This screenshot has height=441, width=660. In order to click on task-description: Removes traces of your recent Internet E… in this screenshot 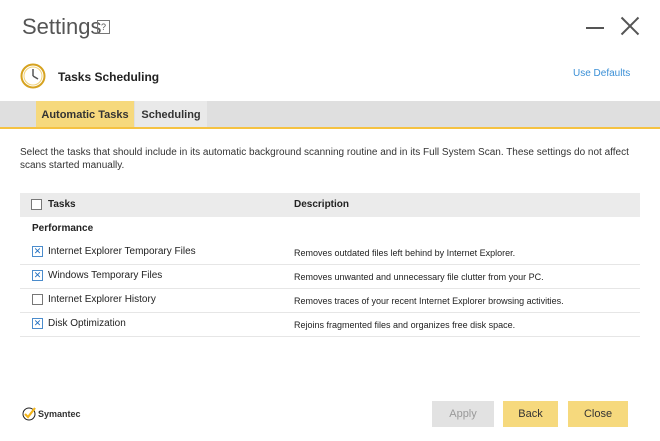, I will do `click(429, 301)`.